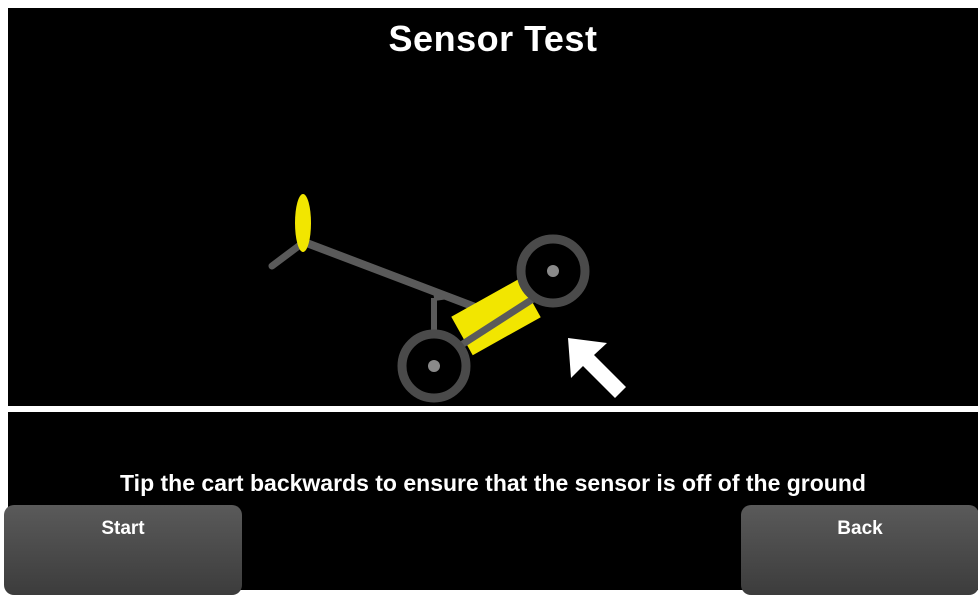 The height and width of the screenshot is (595, 978). I want to click on arrow-up-left-icon, so click(597, 368).